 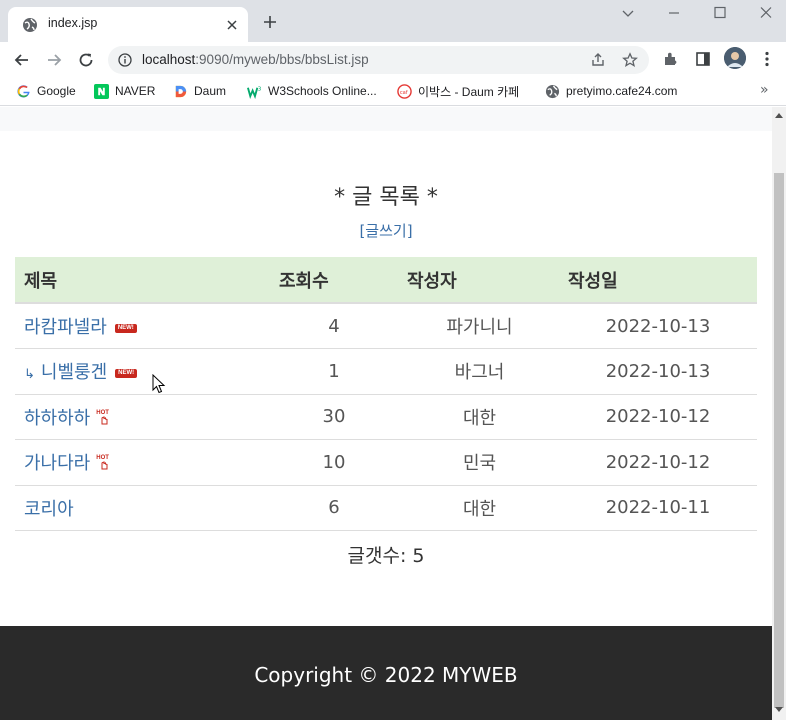 I want to click on post-writer: 파가니니, so click(x=479, y=326).